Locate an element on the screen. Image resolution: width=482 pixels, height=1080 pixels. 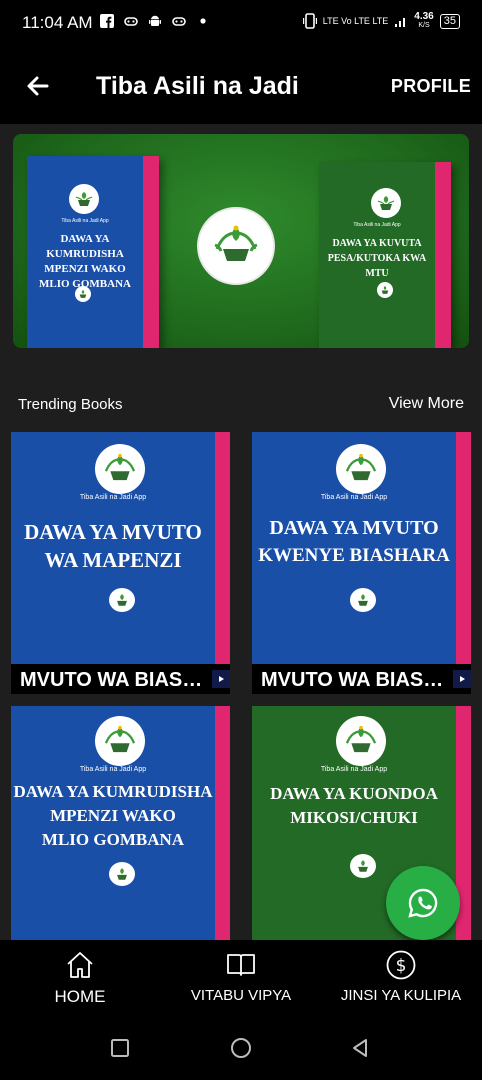
nav-label: VITABU VIPYA is located at coordinates (241, 995).